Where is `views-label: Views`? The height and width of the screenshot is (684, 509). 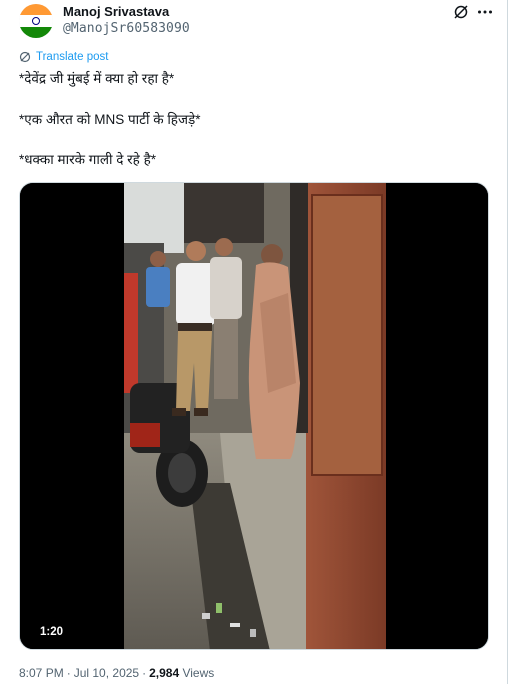 views-label: Views is located at coordinates (198, 673).